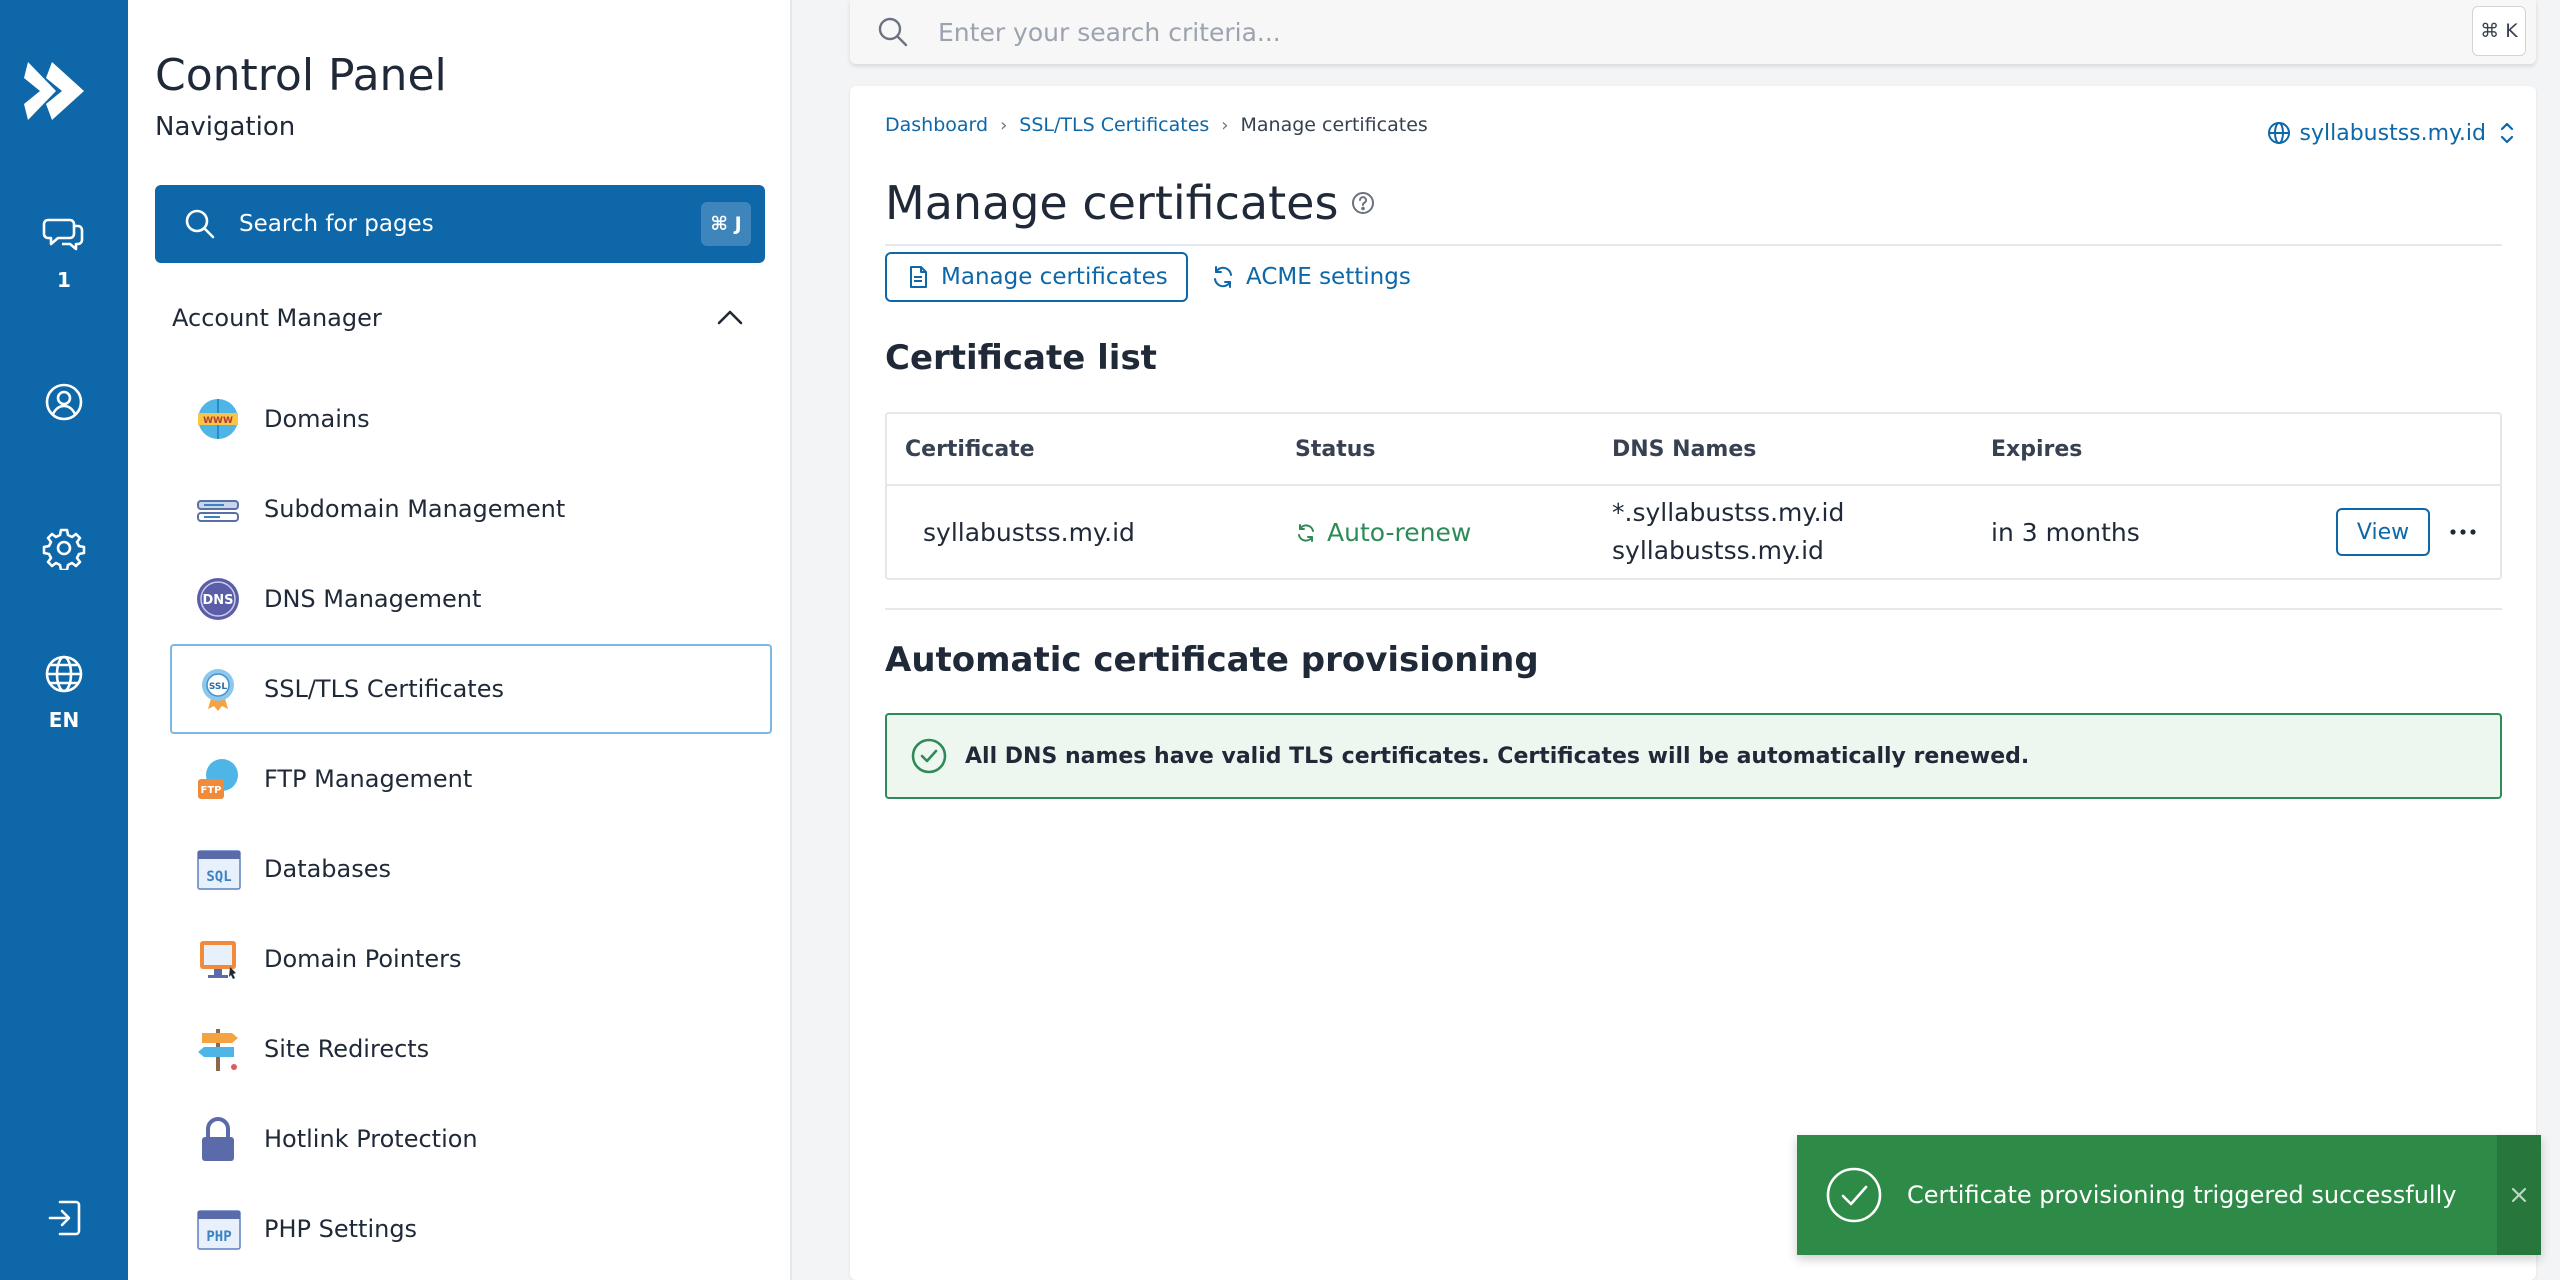 Image resolution: width=2560 pixels, height=1280 pixels. I want to click on php-icon: PHP, so click(219, 1230).